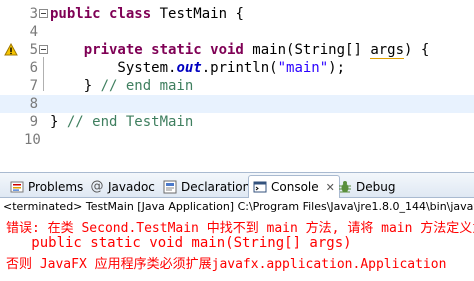 Image resolution: width=474 pixels, height=281 pixels. Describe the element at coordinates (97, 186) in the screenshot. I see `at-icon: @` at that location.